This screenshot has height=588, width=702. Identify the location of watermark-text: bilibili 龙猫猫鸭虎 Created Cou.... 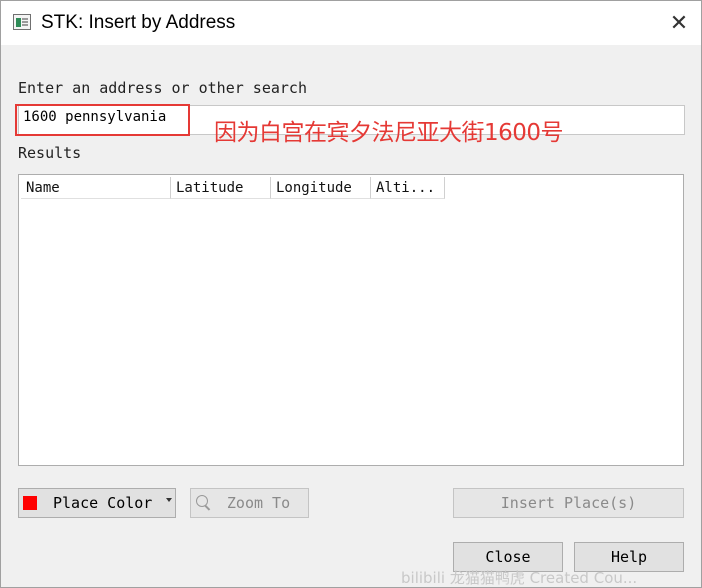
(519, 578).